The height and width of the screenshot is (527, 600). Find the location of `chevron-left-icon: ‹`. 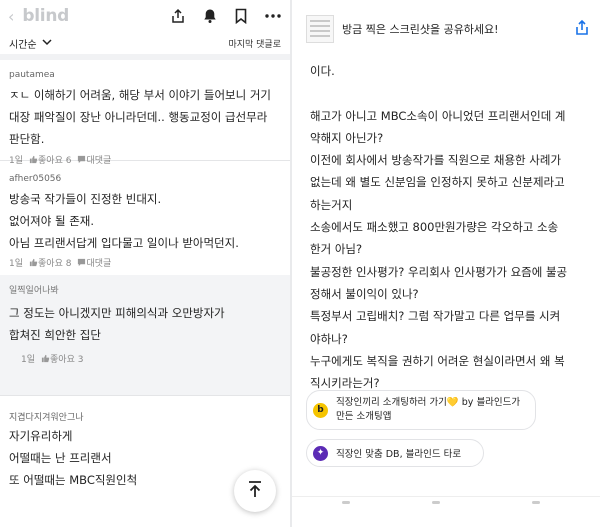

chevron-left-icon: ‹ is located at coordinates (11, 16).